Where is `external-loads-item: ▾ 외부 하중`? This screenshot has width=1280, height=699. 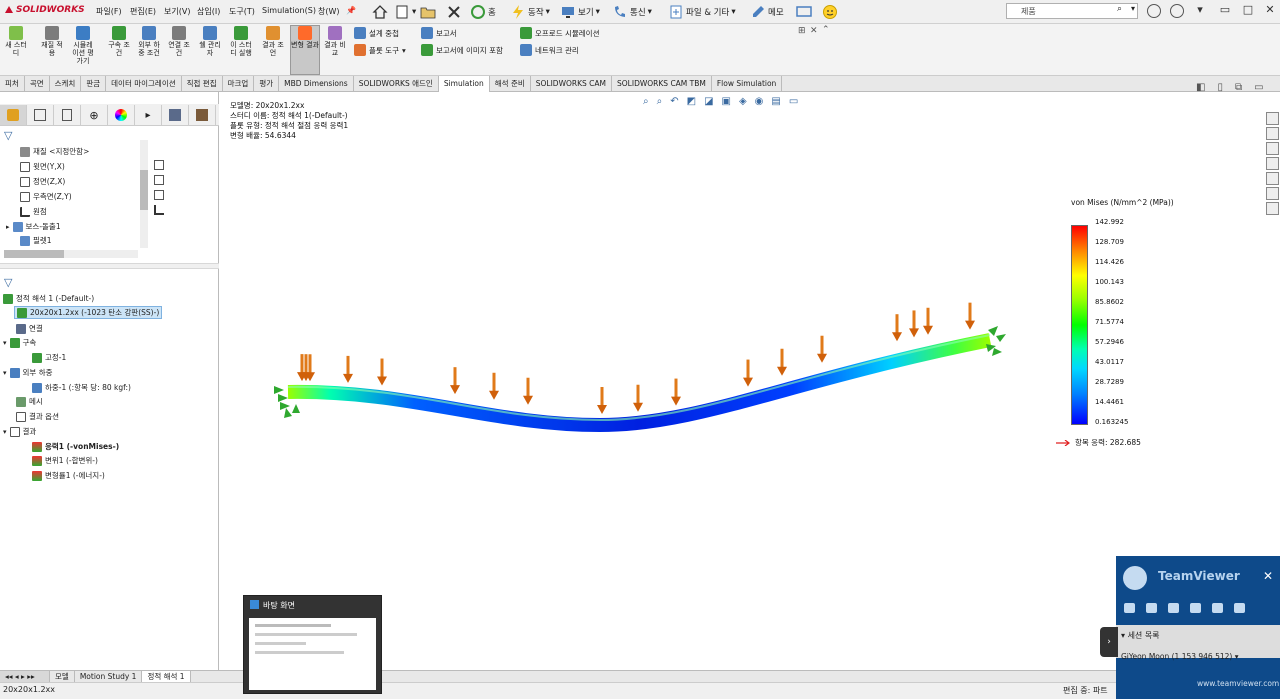 external-loads-item: ▾ 외부 하중 is located at coordinates (28, 372).